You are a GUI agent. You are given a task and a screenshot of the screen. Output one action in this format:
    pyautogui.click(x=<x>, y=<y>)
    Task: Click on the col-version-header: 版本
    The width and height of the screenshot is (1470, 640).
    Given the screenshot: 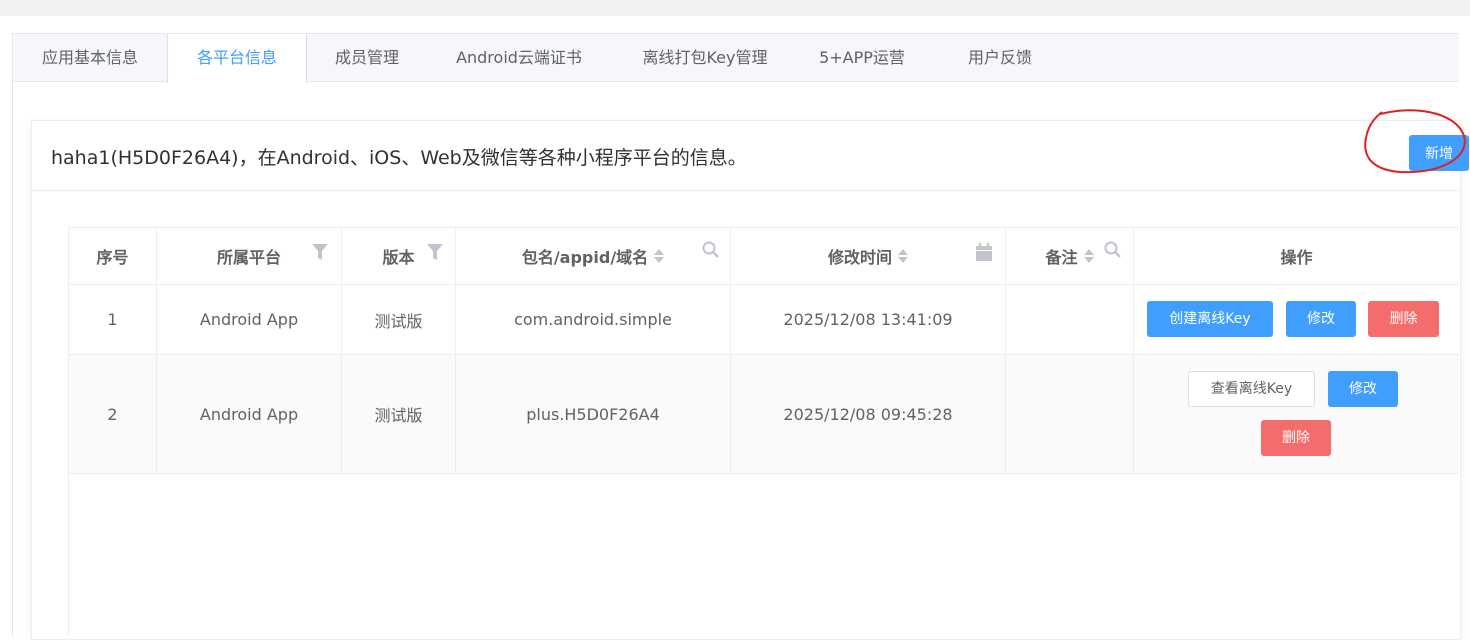 What is the action you would take?
    pyautogui.click(x=399, y=256)
    